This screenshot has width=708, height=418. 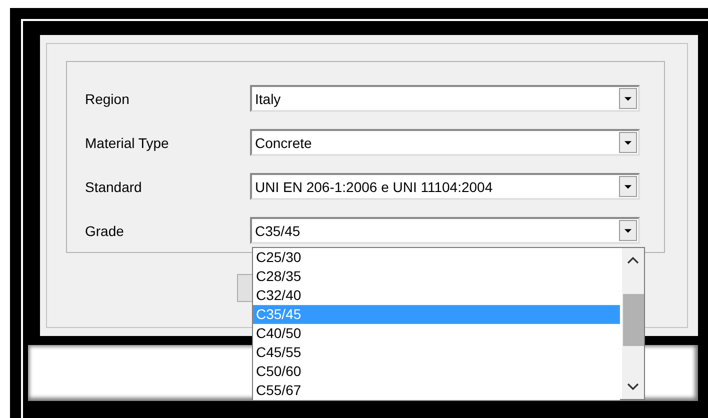 What do you see at coordinates (633, 387) in the screenshot?
I see `chevron-down-icon` at bounding box center [633, 387].